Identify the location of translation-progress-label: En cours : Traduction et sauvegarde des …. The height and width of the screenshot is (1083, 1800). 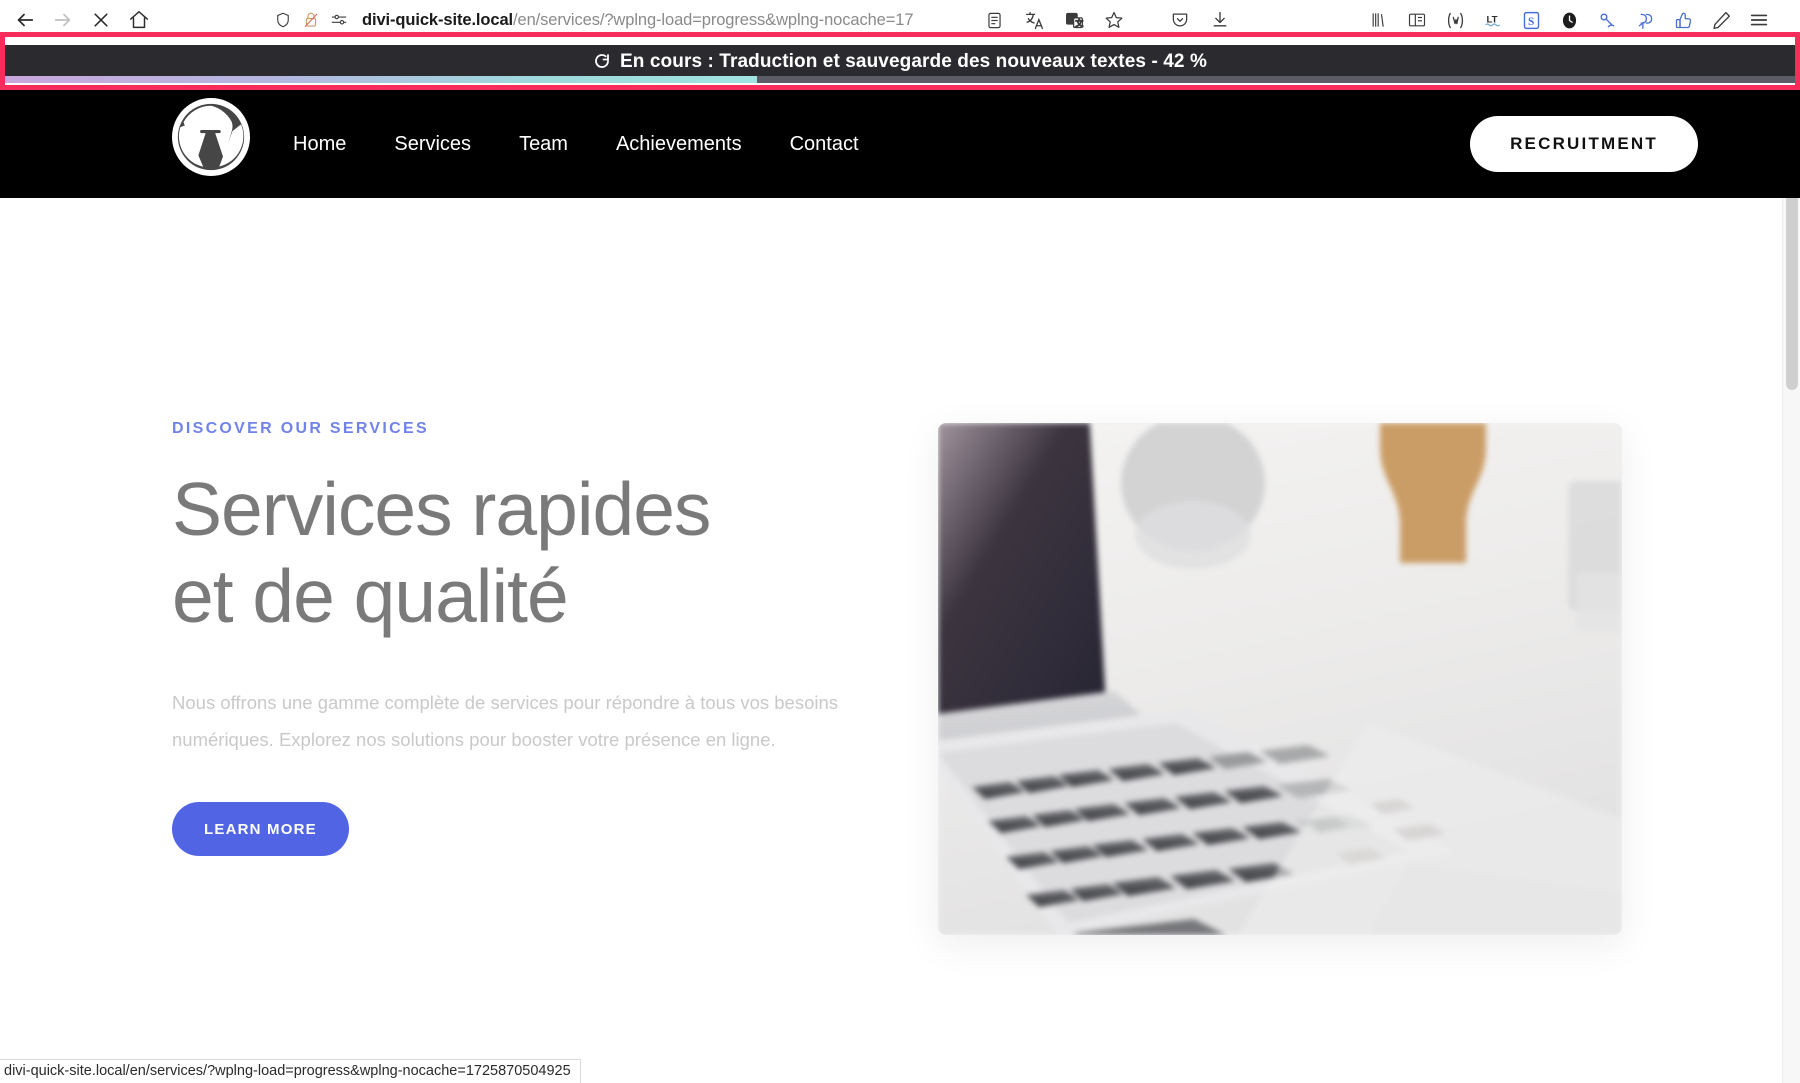
(913, 61).